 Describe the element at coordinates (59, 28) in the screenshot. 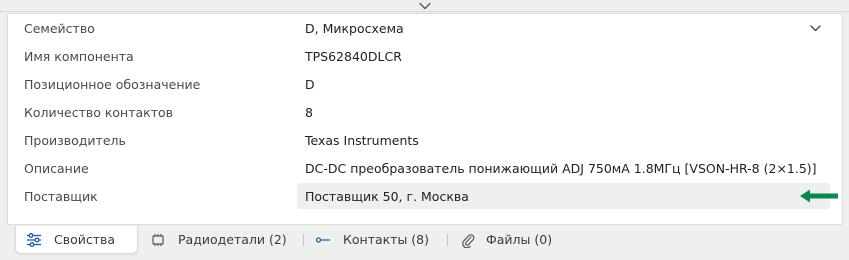

I see `property-label: Семейство` at that location.